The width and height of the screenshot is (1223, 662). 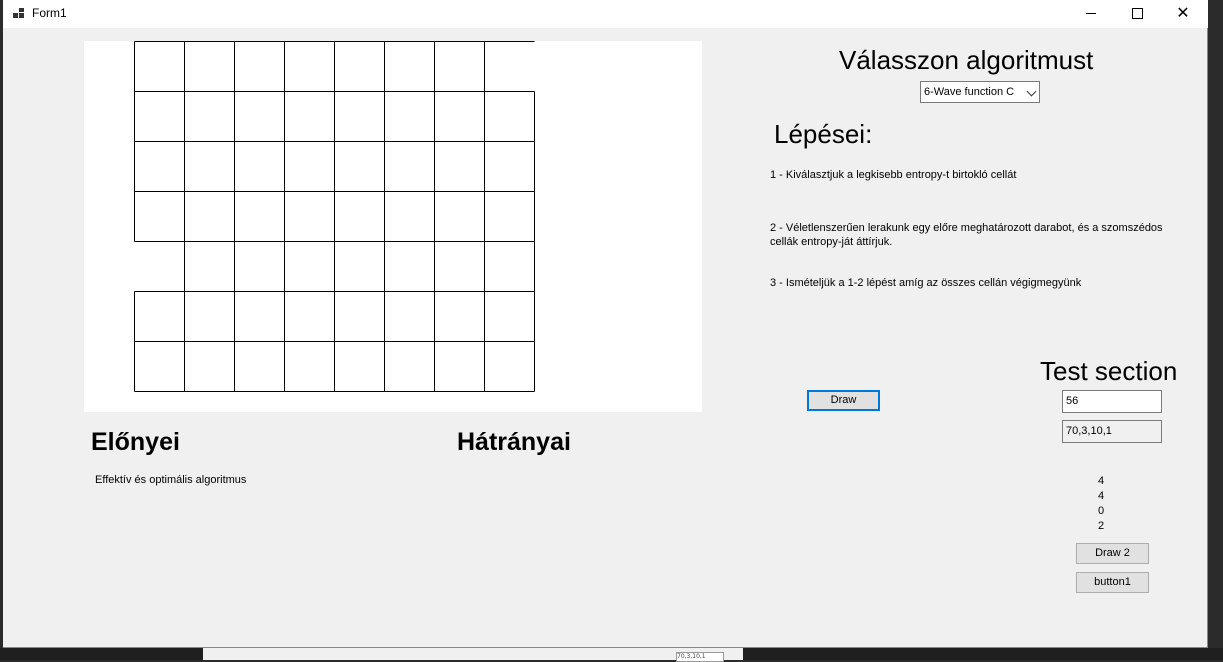 I want to click on algorithm-select: 6-Wave function C, so click(x=980, y=92).